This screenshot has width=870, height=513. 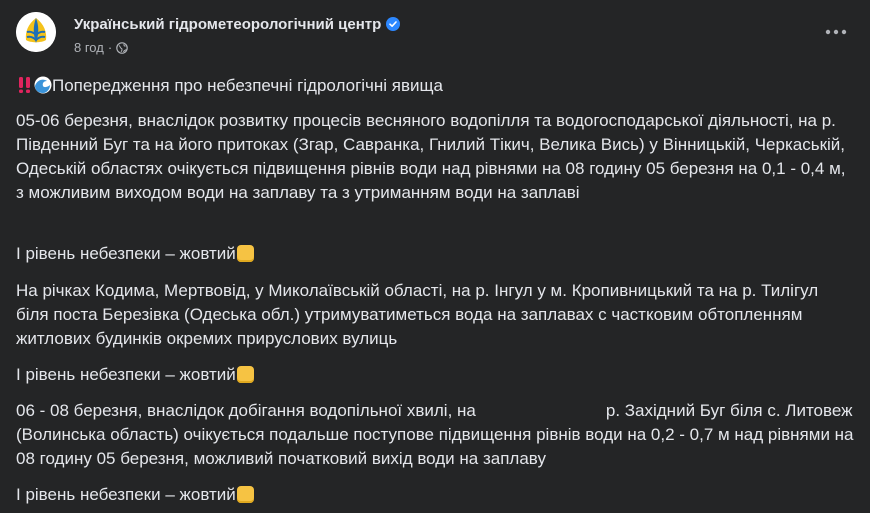 What do you see at coordinates (122, 49) in the screenshot?
I see `globe-icon` at bounding box center [122, 49].